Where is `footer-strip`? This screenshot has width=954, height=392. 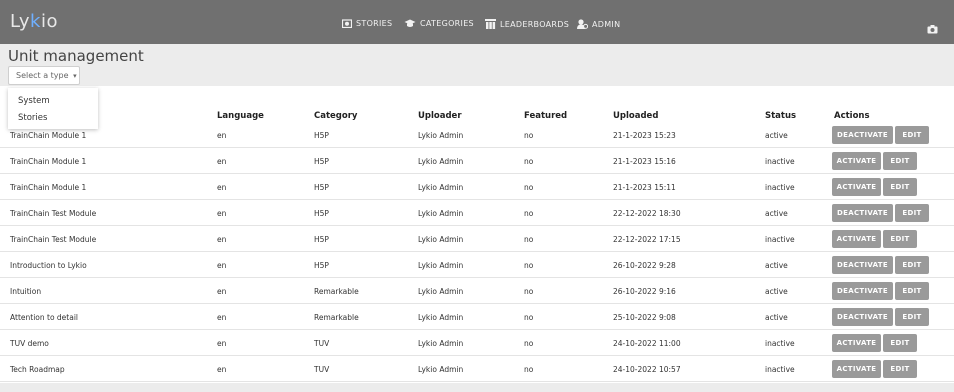 footer-strip is located at coordinates (477, 387).